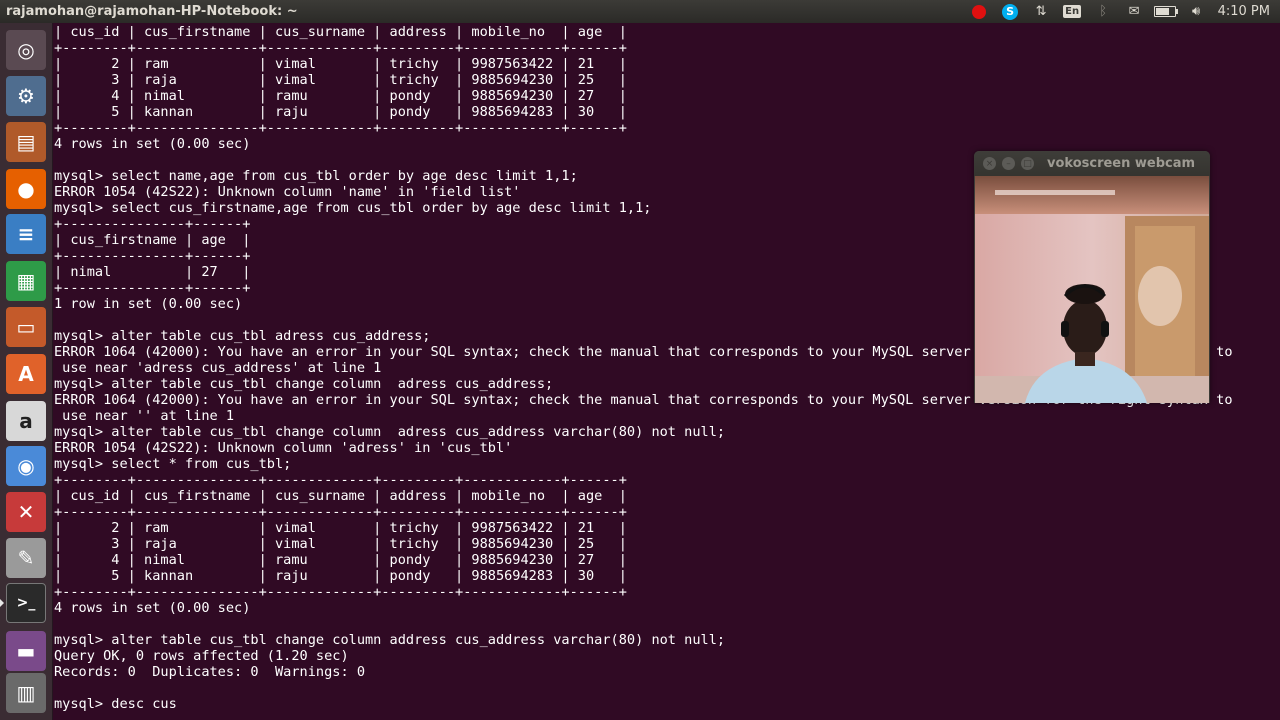 This screenshot has width=1280, height=720. I want to click on impress-icon: ▭, so click(26, 327).